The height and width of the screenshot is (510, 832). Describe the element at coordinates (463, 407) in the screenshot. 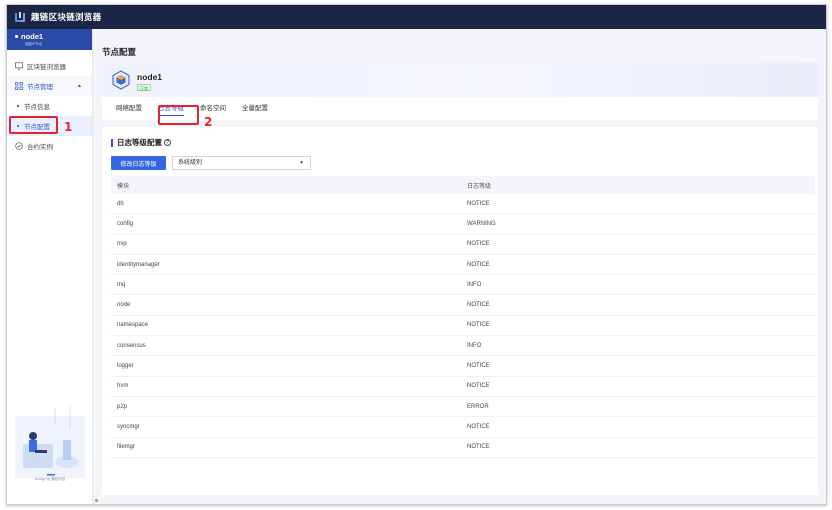

I see `table-row: p2p ERROR` at that location.